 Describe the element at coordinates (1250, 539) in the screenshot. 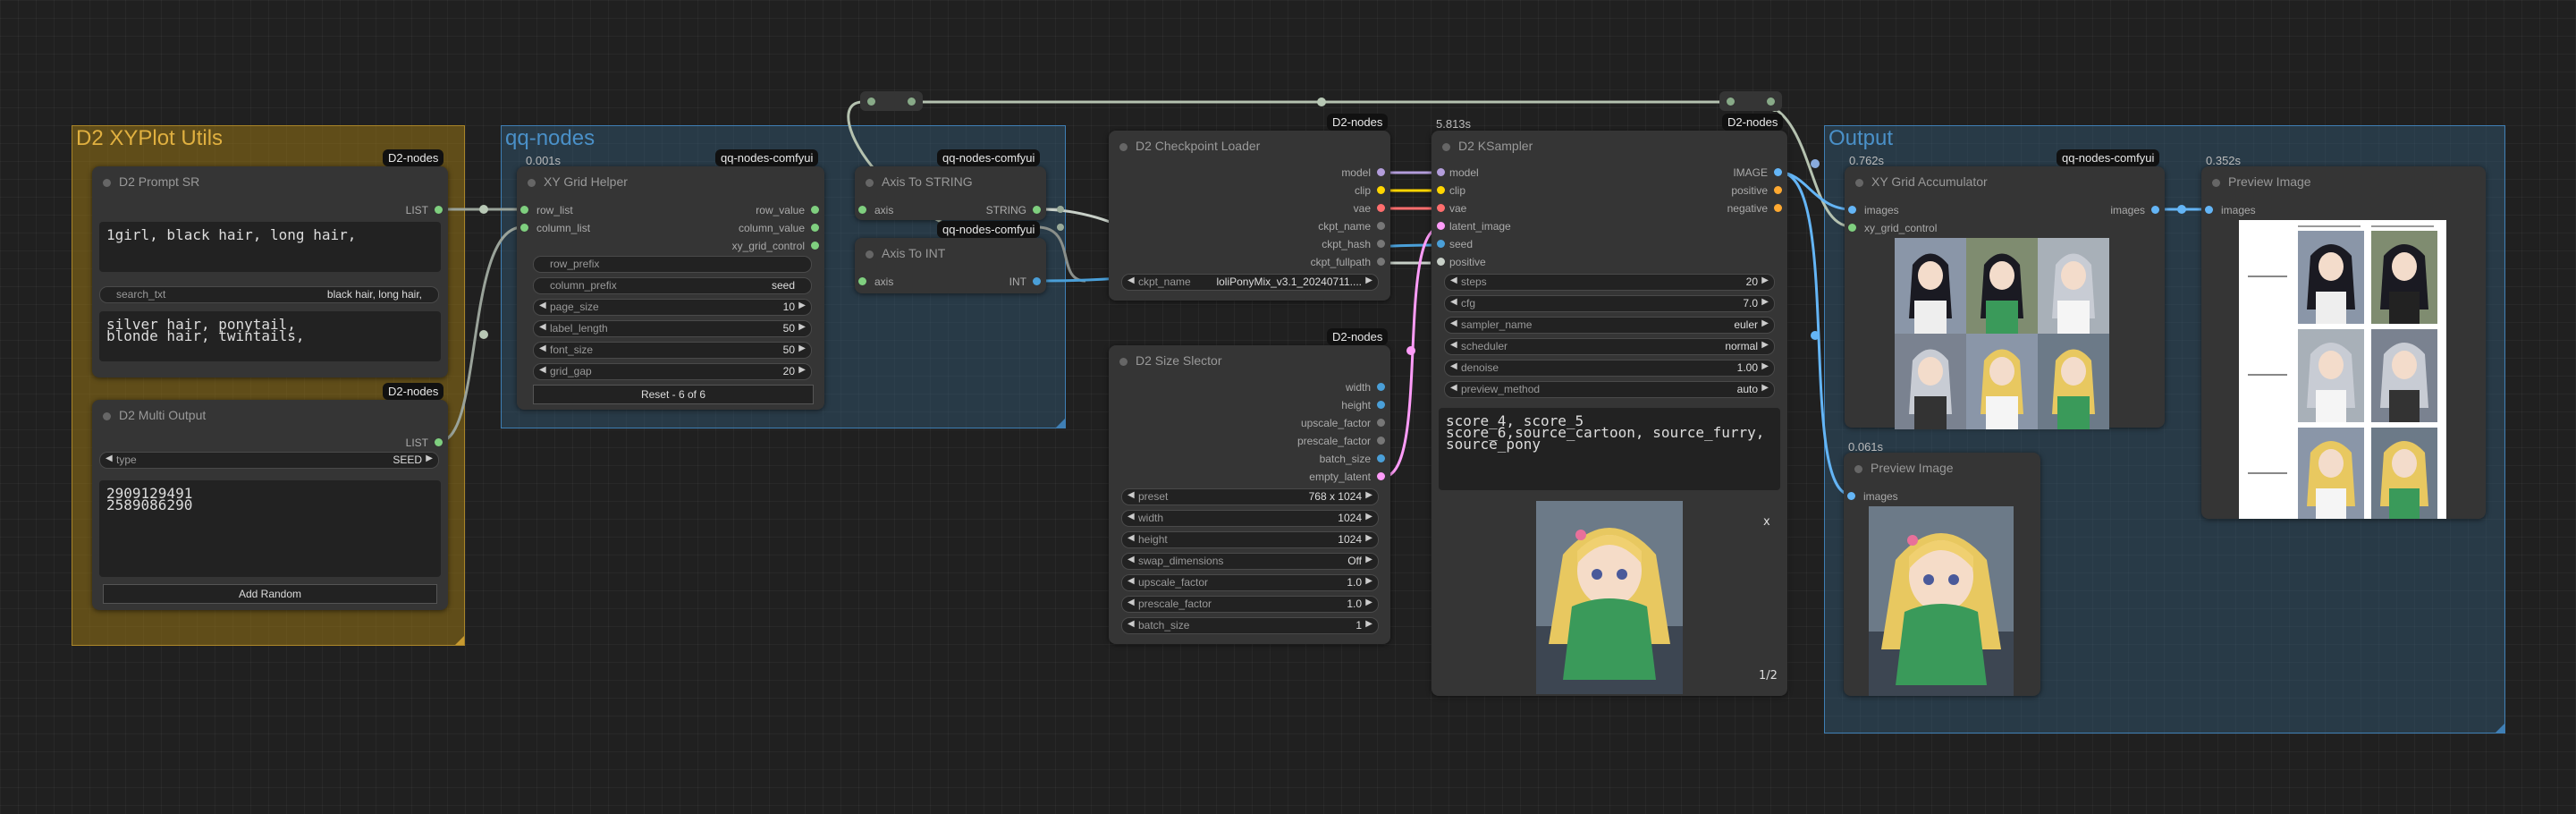

I see `height-stepper: ◀ height 1024 ▶` at that location.